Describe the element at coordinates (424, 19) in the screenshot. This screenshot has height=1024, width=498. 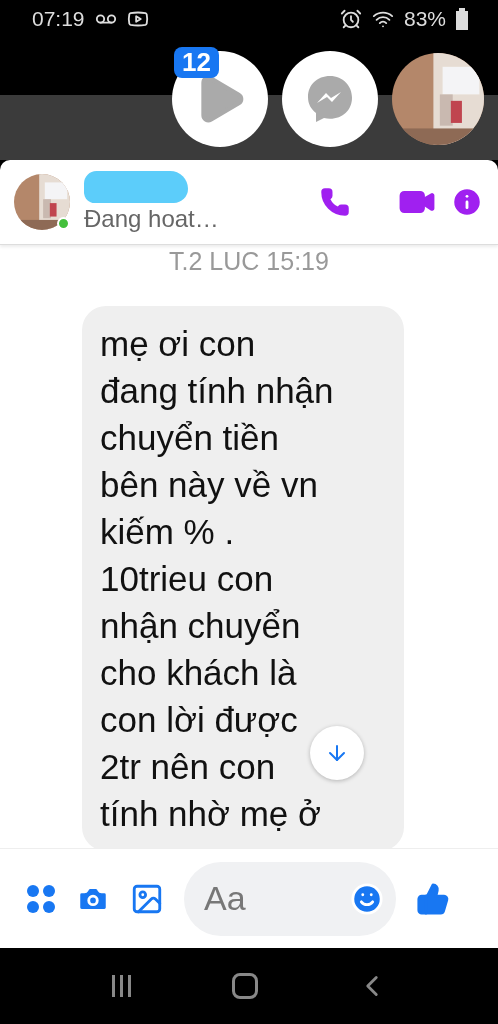
I see `battery-percent: 83%` at that location.